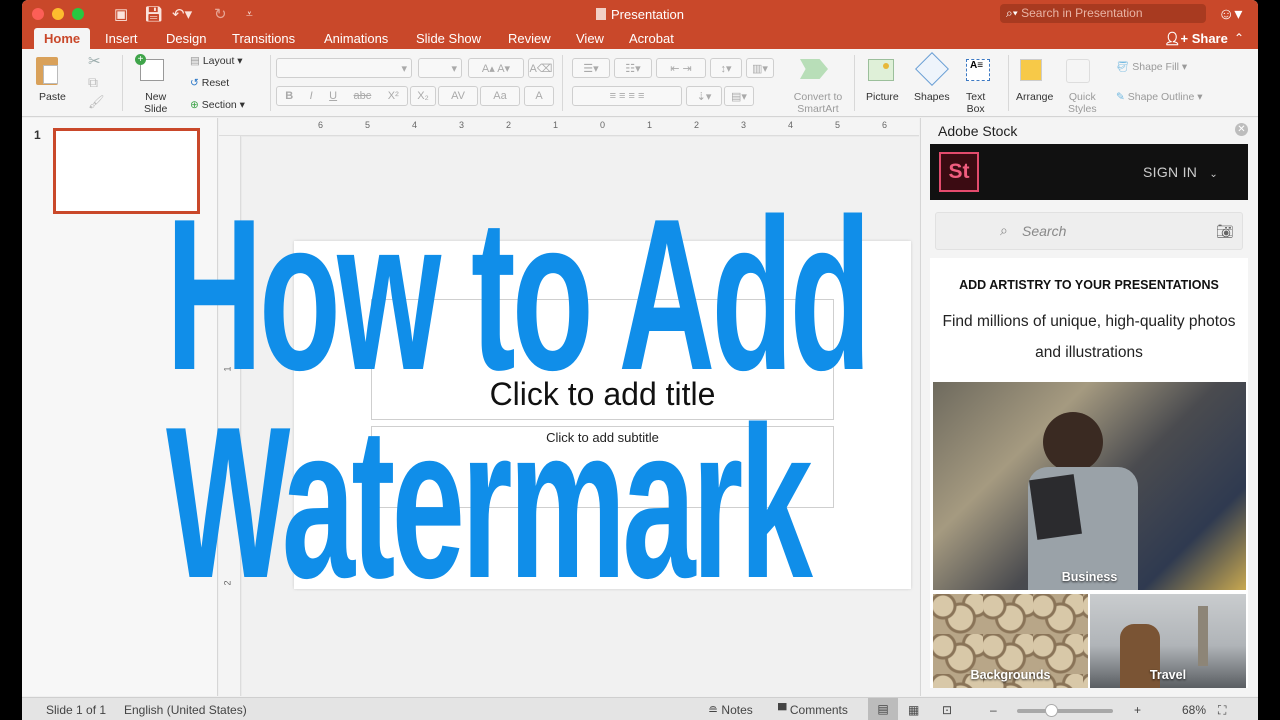 Image resolution: width=1280 pixels, height=720 pixels. What do you see at coordinates (94, 61) in the screenshot?
I see `cut-icon: ✂` at bounding box center [94, 61].